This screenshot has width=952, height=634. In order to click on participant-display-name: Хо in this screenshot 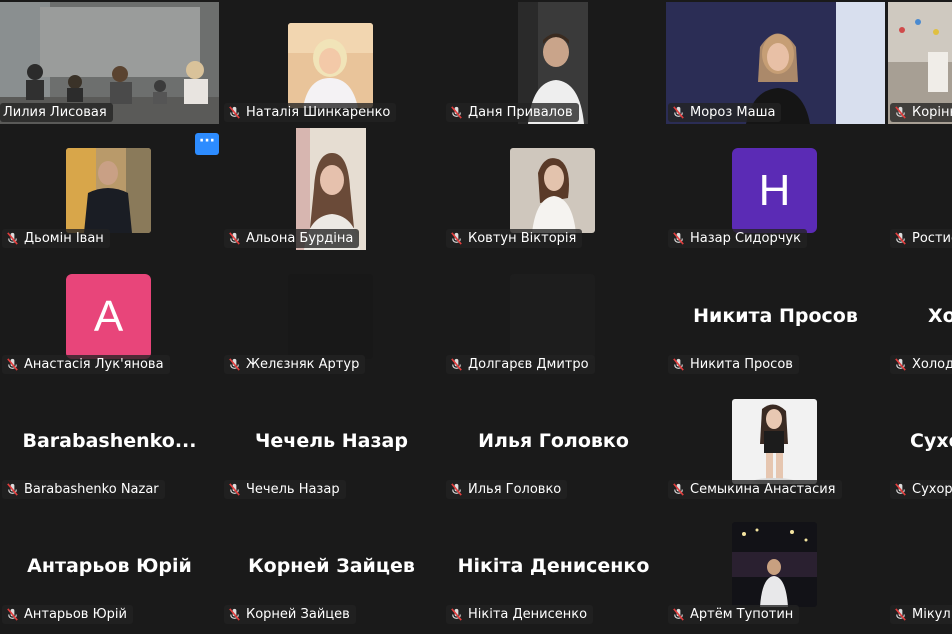, I will do `click(940, 316)`.